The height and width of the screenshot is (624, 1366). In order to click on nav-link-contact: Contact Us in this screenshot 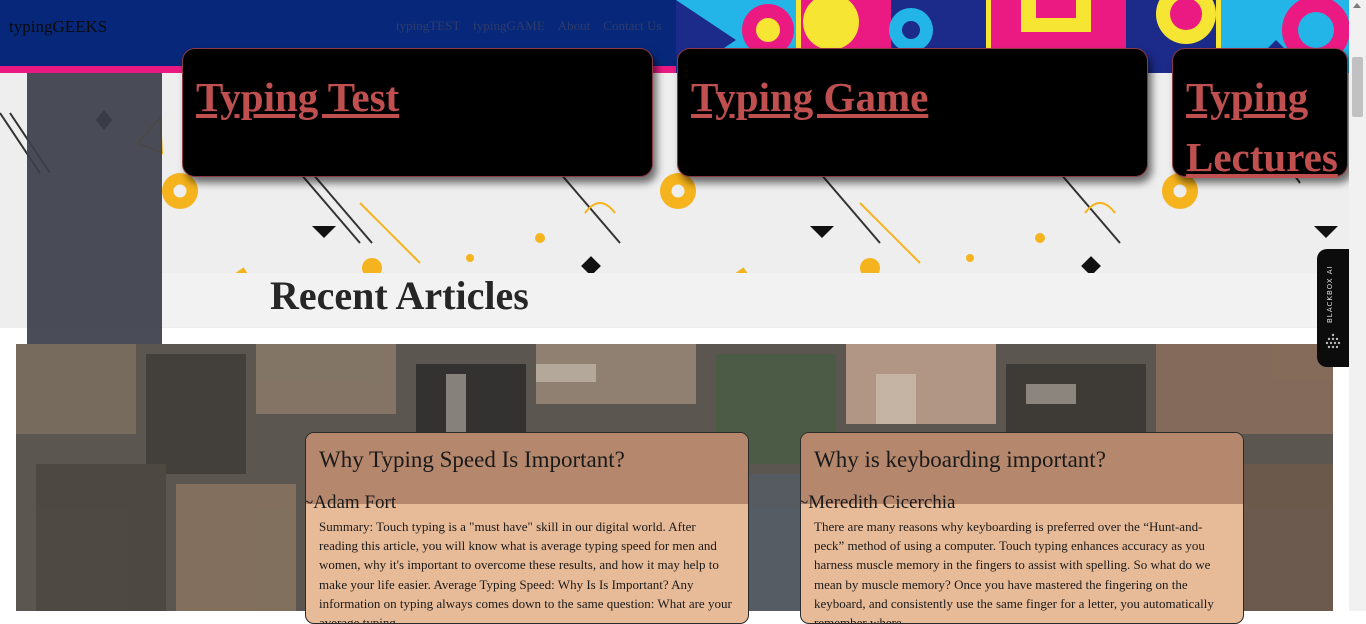, I will do `click(632, 26)`.